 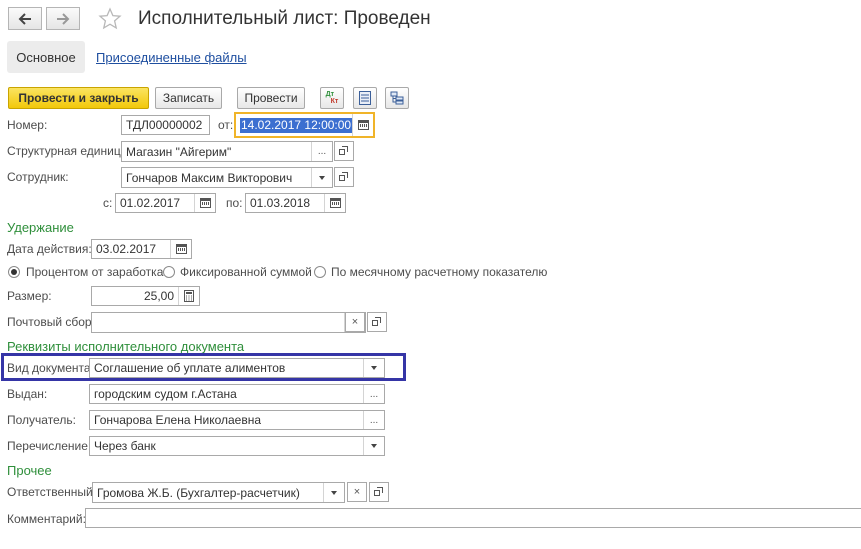 I want to click on radio-monthly-indicator, so click(x=320, y=272).